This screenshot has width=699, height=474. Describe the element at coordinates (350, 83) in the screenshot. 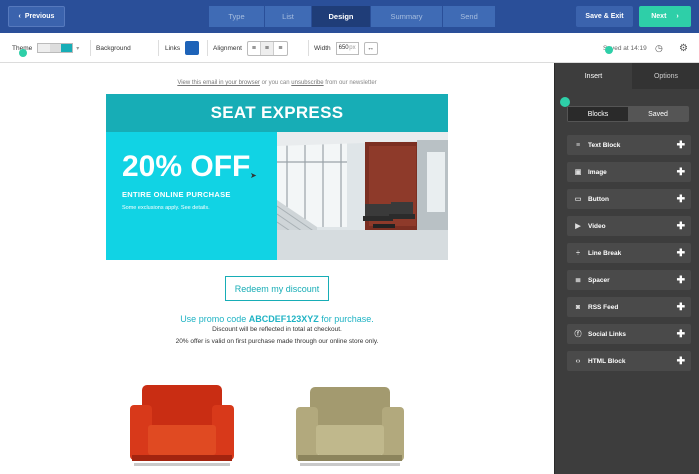

I see `preheader-text: from our newsletter` at that location.